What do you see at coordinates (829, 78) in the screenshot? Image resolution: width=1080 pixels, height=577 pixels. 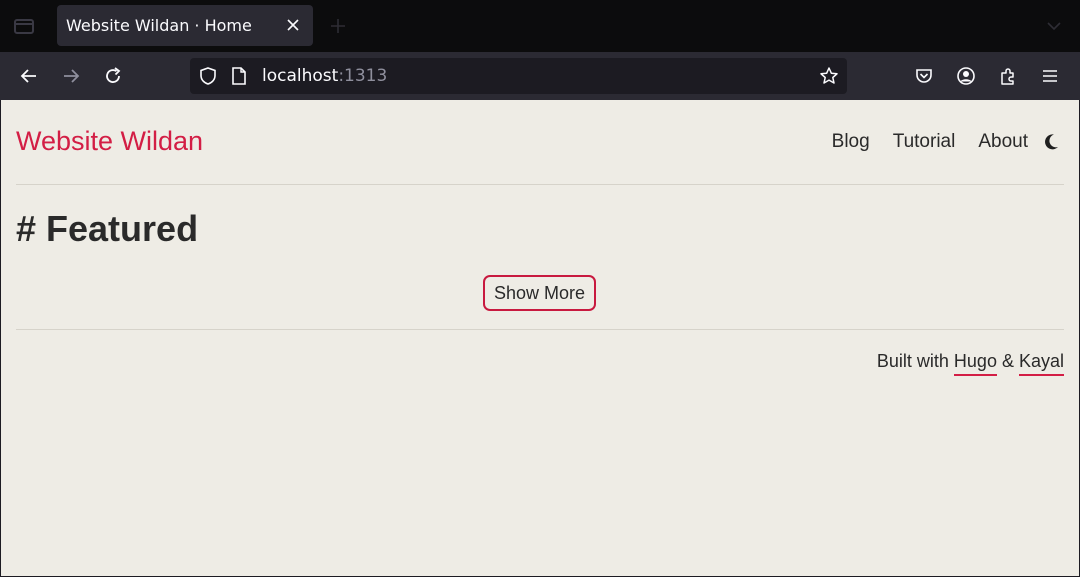 I see `bookmark-star-icon` at bounding box center [829, 78].